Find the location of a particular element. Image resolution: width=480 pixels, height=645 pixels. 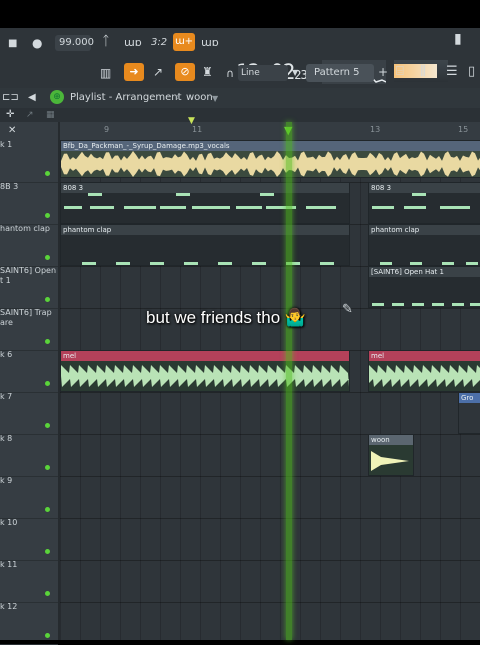

arrangement-name: woon is located at coordinates (199, 98).